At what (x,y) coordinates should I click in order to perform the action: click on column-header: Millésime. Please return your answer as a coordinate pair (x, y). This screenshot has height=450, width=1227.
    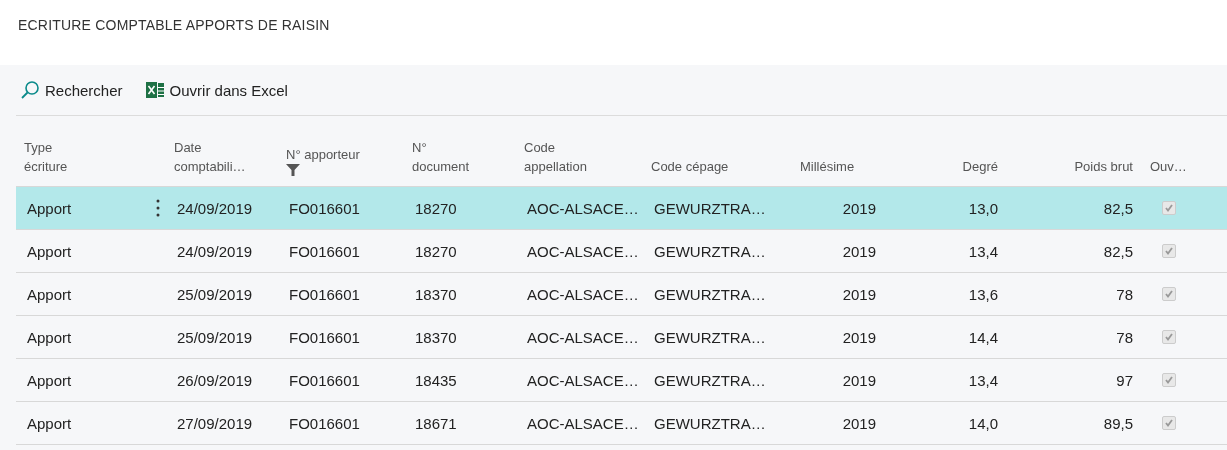
    Looking at the image, I should click on (827, 166).